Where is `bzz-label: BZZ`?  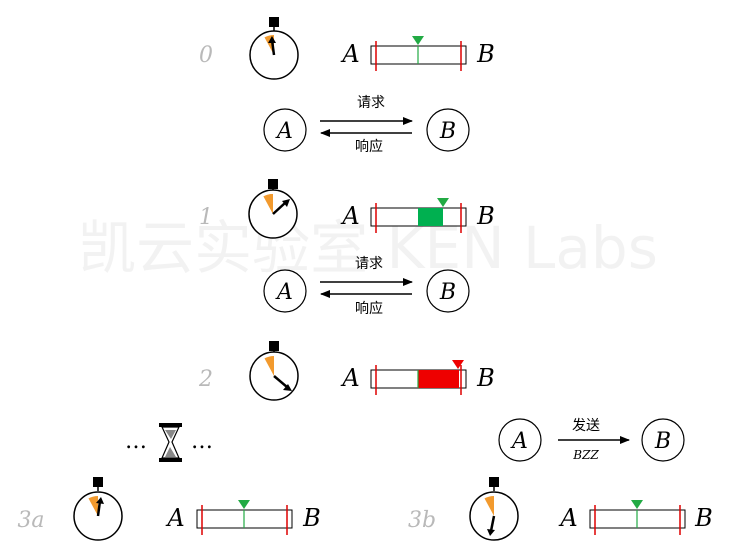
bzz-label: BZZ is located at coordinates (585, 455).